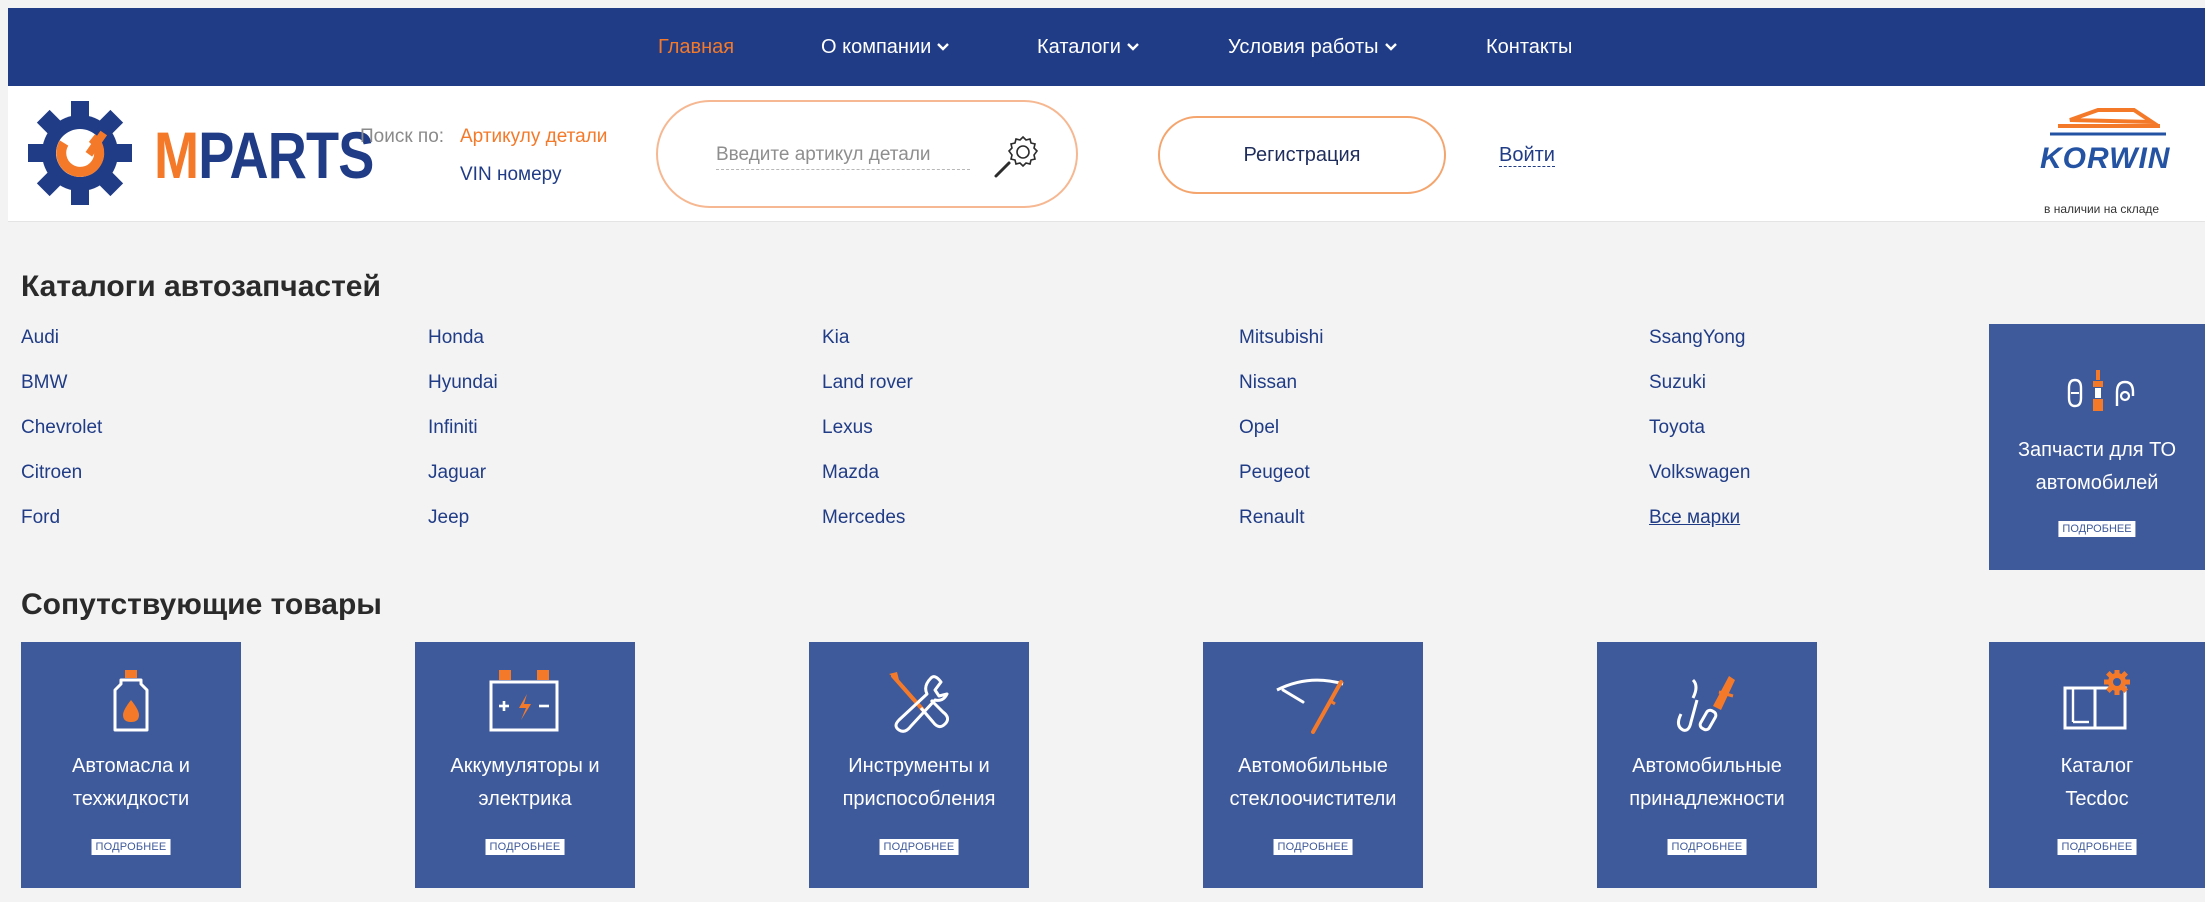 Image resolution: width=2205 pixels, height=902 pixels. What do you see at coordinates (1677, 428) in the screenshot?
I see `brand-link: Toyota` at bounding box center [1677, 428].